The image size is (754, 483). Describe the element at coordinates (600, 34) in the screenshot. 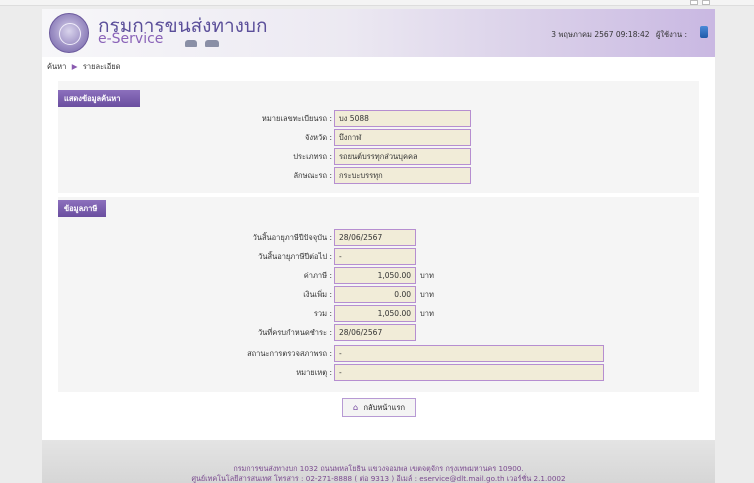

I see `datetime-text: 3 พฤษภาคม 2567 09:18:42` at that location.